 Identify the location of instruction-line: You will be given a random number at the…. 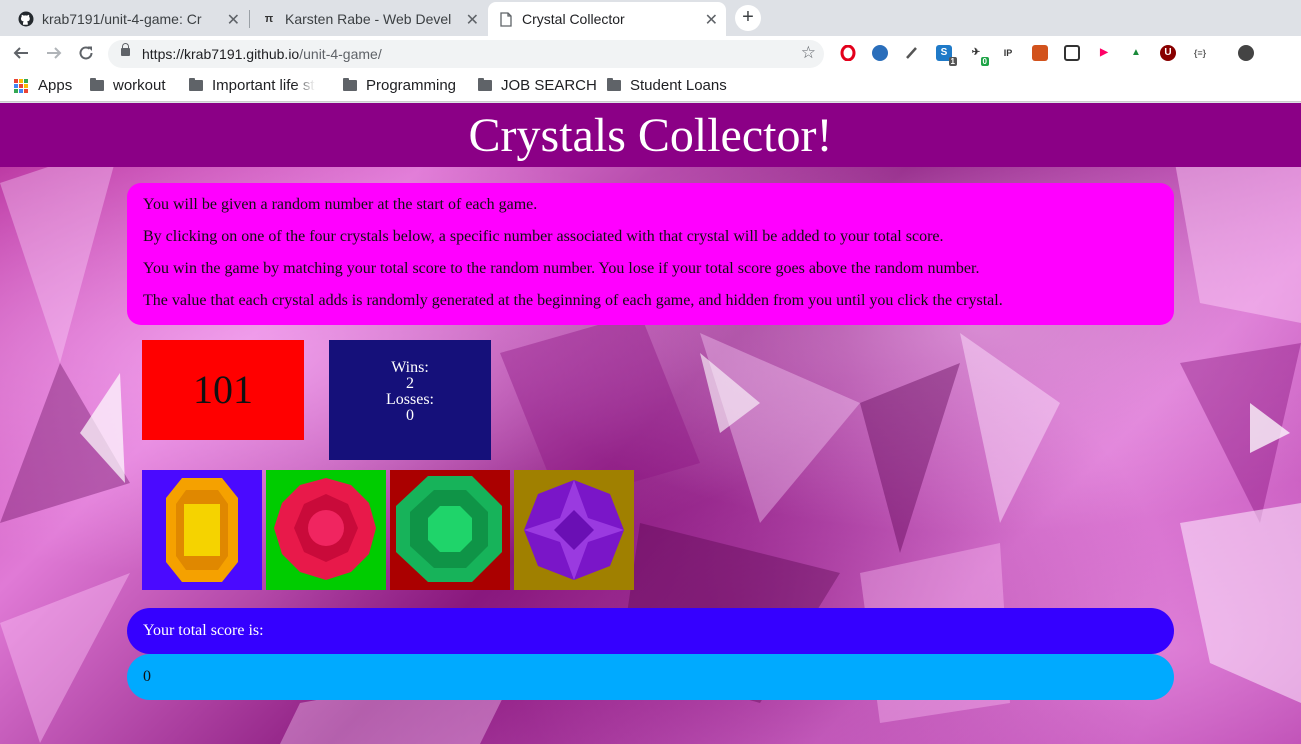
(340, 204).